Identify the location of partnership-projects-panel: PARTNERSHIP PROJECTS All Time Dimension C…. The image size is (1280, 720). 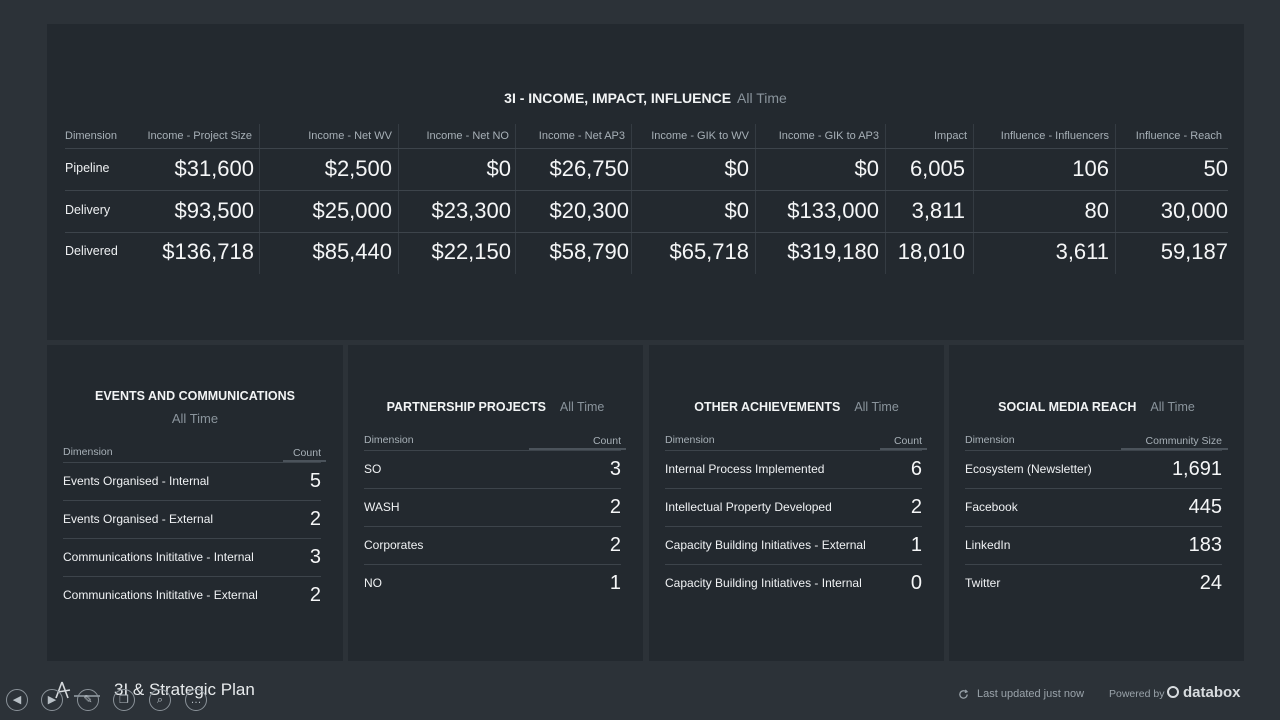
(495, 503).